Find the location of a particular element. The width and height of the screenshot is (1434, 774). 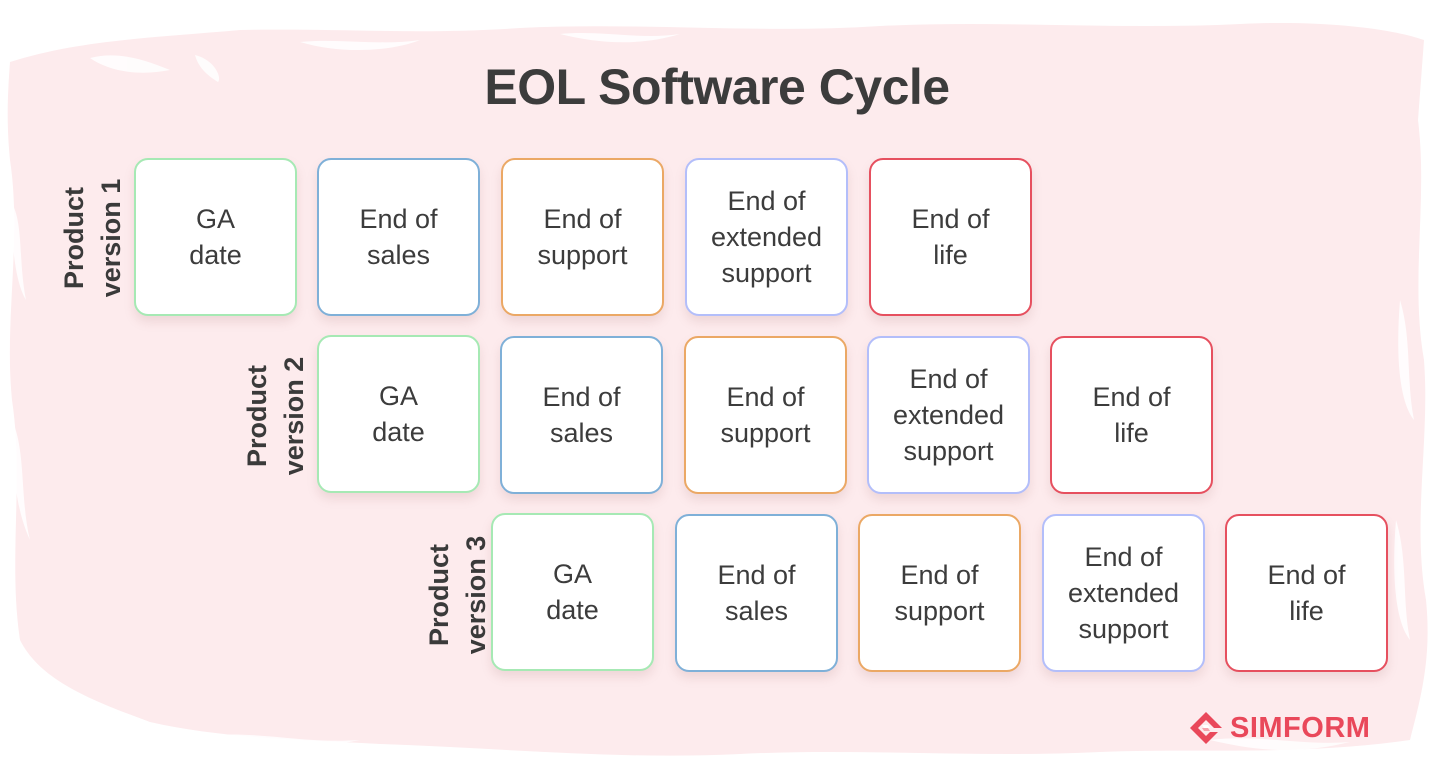

diagram-title: EOL Software Cycle is located at coordinates (717, 87).